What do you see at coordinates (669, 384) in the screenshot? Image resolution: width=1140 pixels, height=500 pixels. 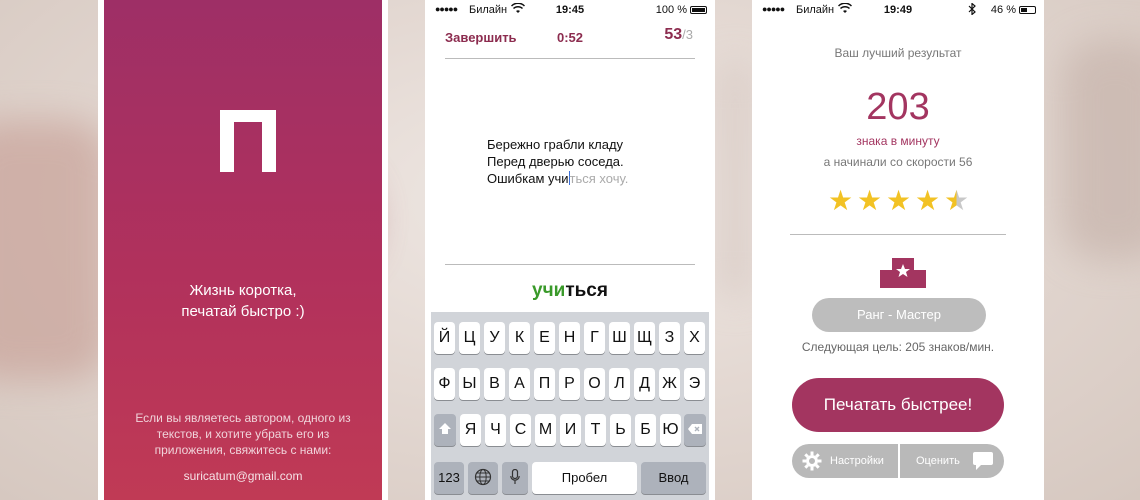 I see `key-letter: Ж` at bounding box center [669, 384].